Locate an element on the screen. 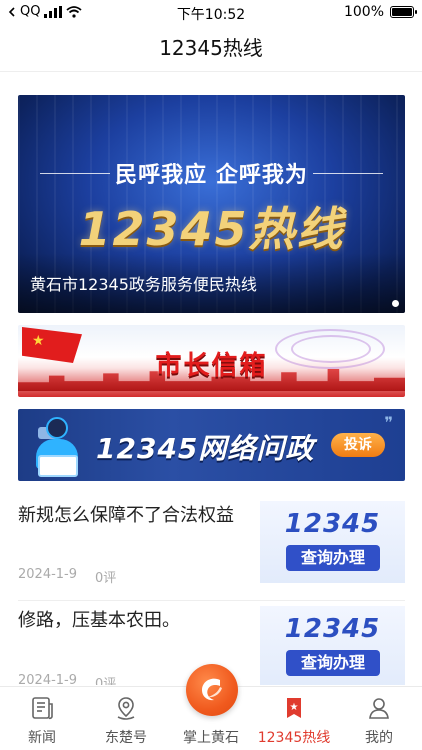 The height and width of the screenshot is (750, 422). hotline-icon: ★ is located at coordinates (294, 708).